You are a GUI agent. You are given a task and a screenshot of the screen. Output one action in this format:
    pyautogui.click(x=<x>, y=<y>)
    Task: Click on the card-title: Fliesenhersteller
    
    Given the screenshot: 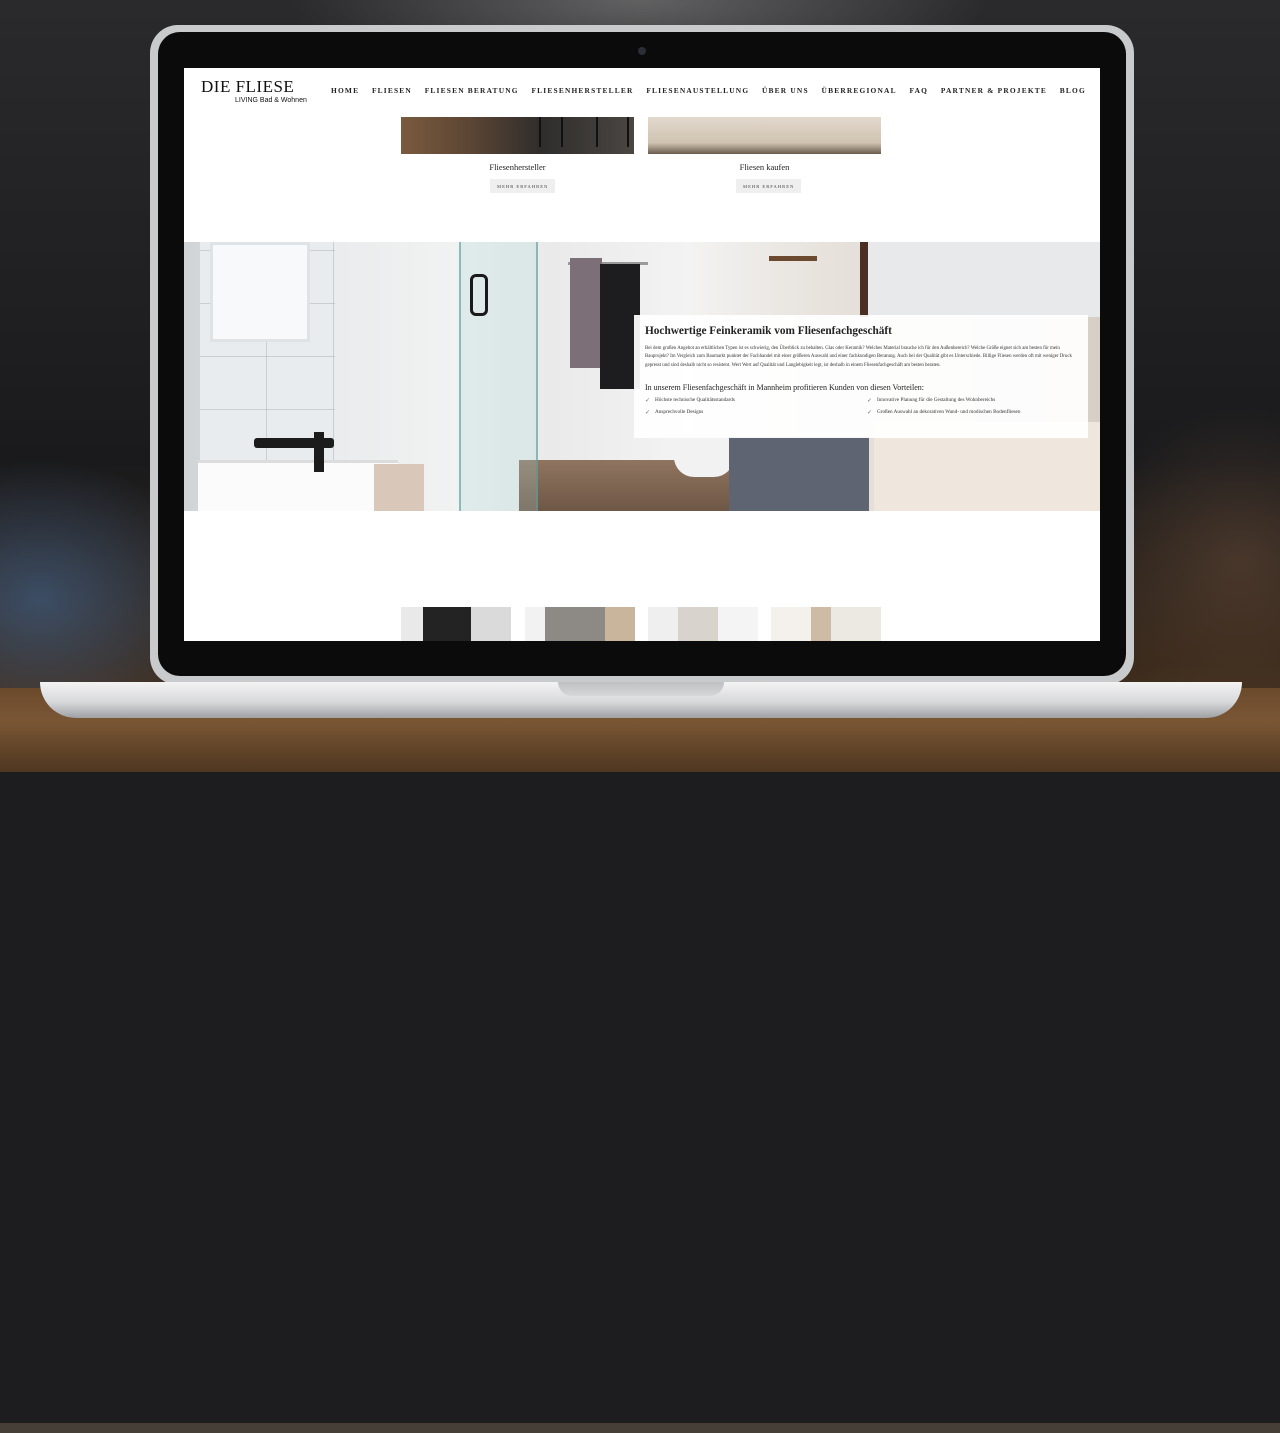 What is the action you would take?
    pyautogui.click(x=517, y=167)
    